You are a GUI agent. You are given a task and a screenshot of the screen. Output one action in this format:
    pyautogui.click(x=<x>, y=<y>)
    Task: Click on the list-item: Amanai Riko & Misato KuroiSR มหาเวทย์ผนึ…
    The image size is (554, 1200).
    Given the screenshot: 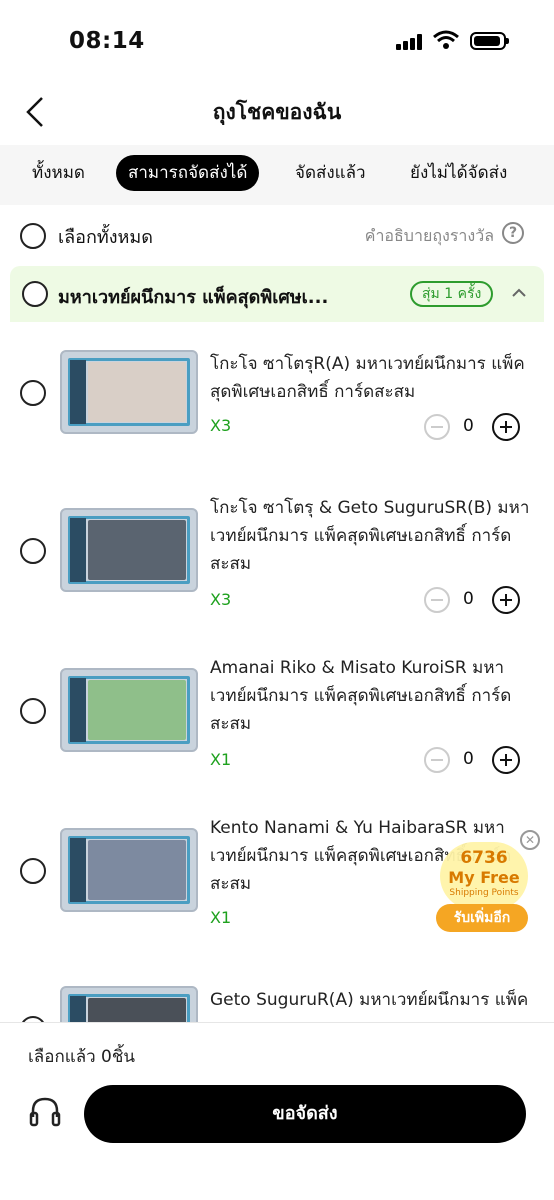 What is the action you would take?
    pyautogui.click(x=277, y=725)
    